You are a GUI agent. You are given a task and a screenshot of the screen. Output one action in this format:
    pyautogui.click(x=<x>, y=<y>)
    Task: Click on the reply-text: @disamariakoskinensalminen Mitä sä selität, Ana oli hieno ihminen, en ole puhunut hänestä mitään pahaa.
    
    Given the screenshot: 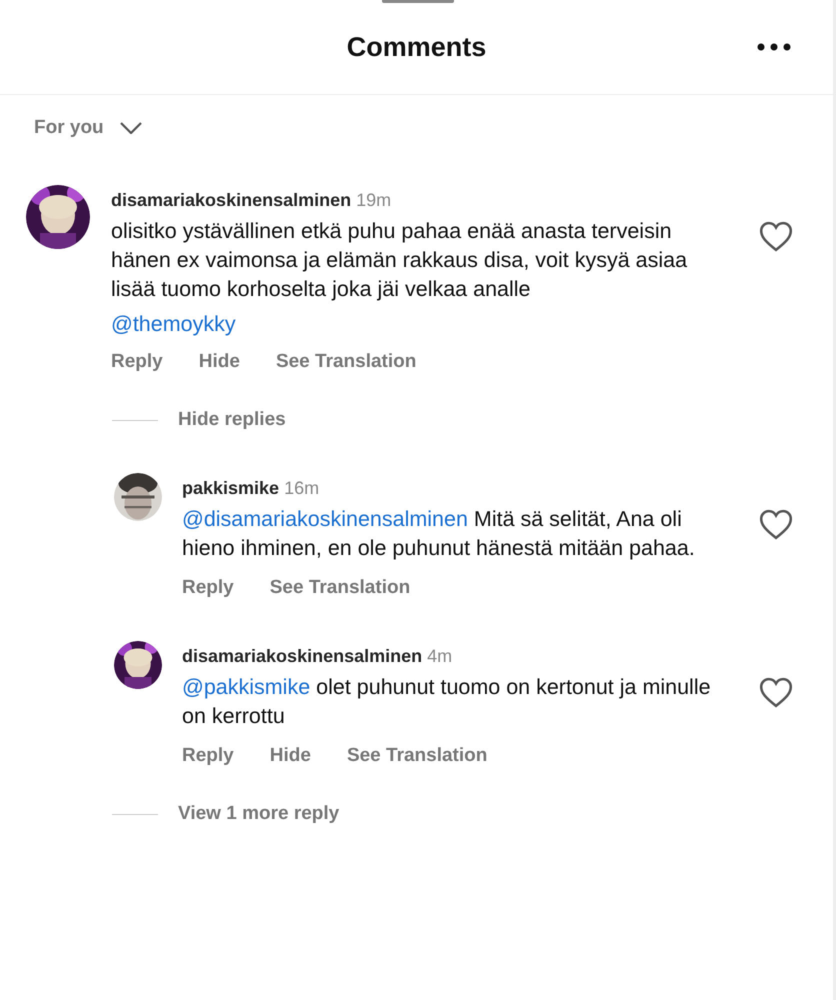 What is the action you would take?
    pyautogui.click(x=439, y=534)
    